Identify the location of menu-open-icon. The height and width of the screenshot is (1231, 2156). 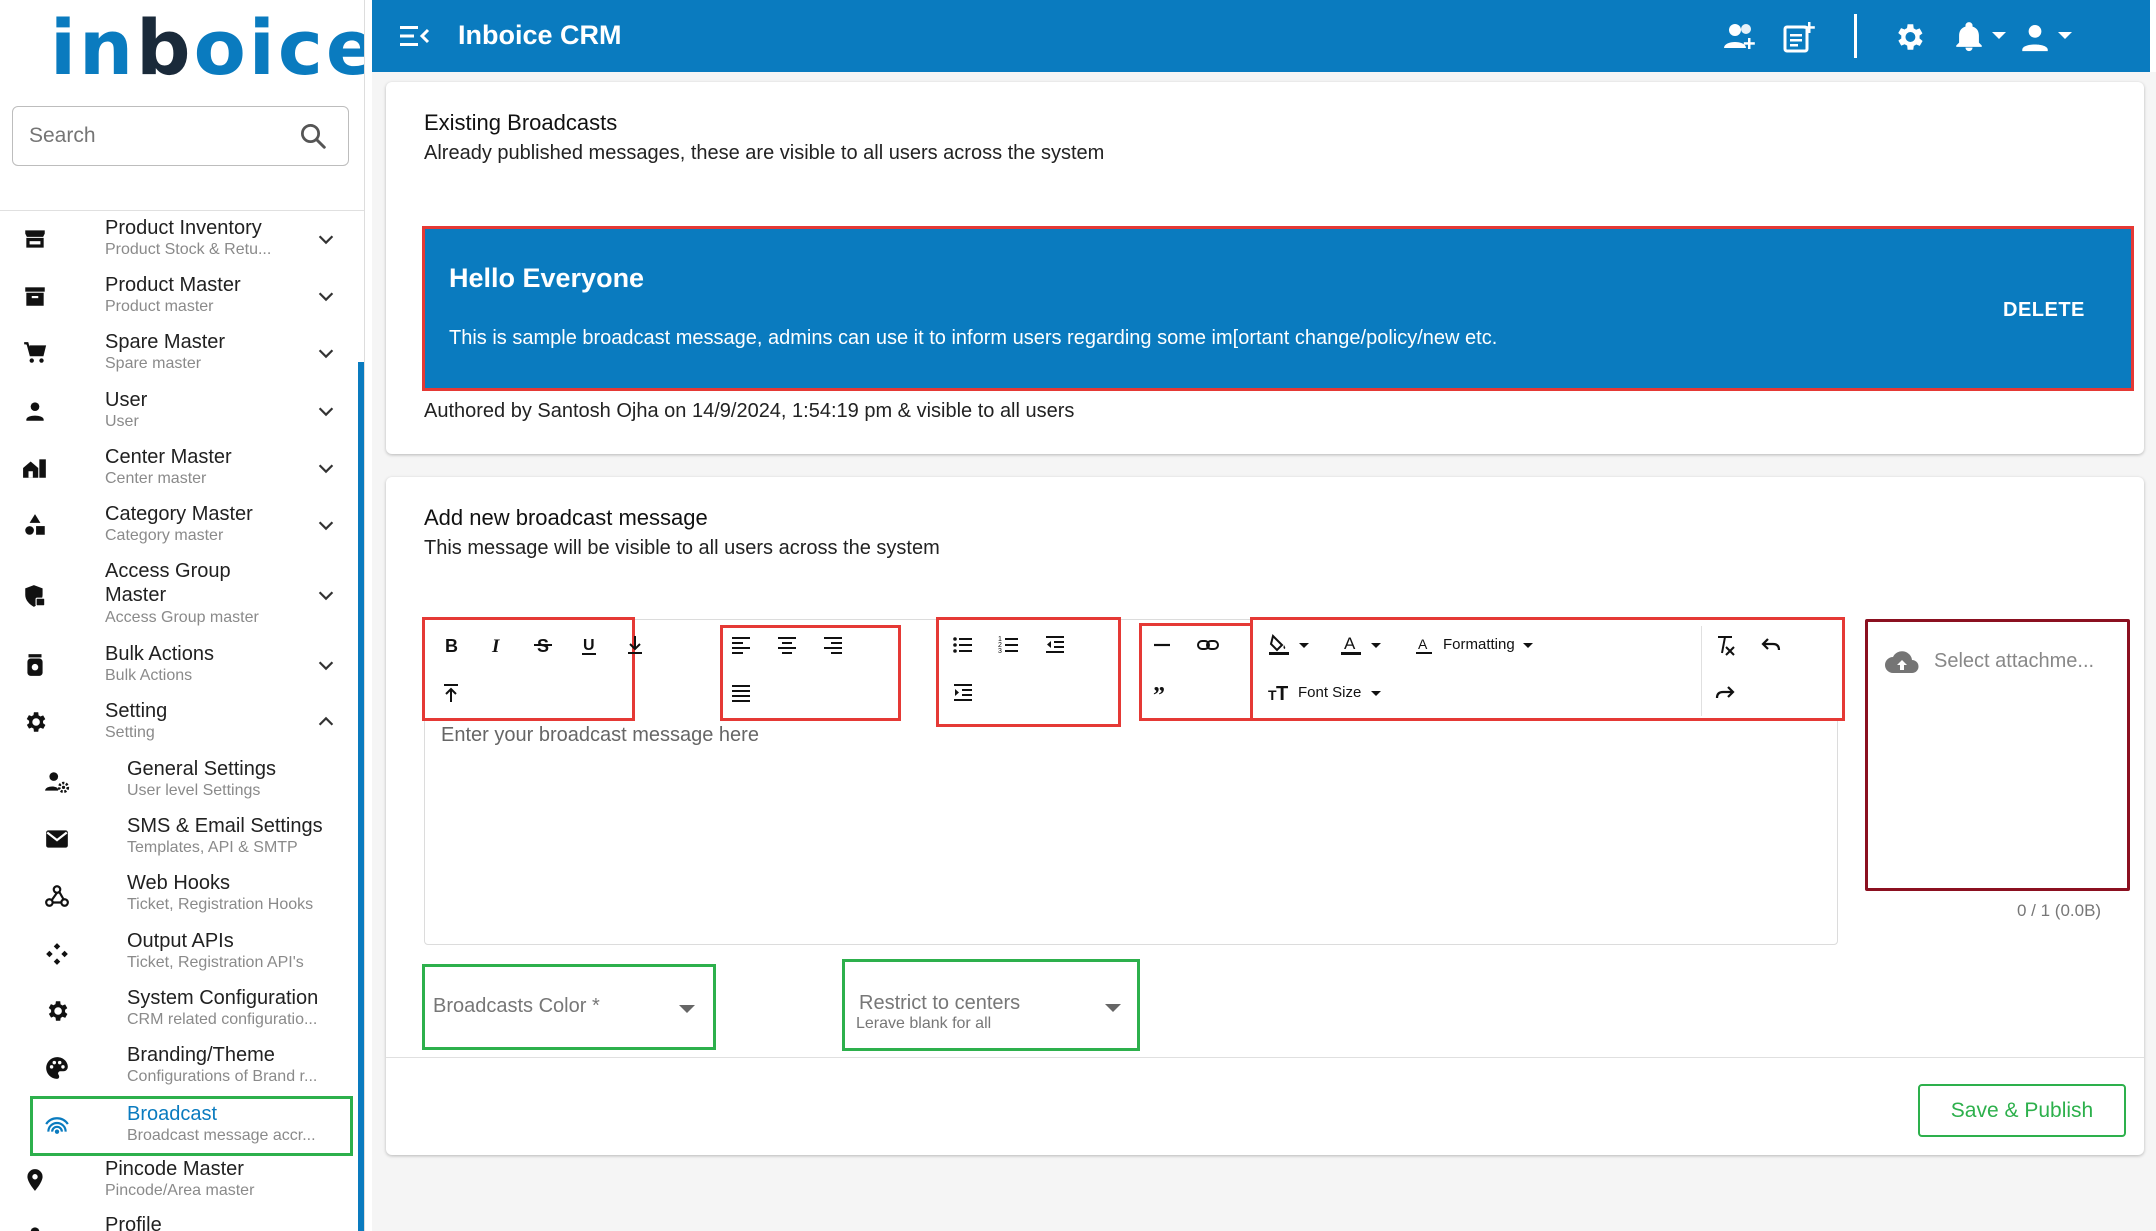
(414, 36).